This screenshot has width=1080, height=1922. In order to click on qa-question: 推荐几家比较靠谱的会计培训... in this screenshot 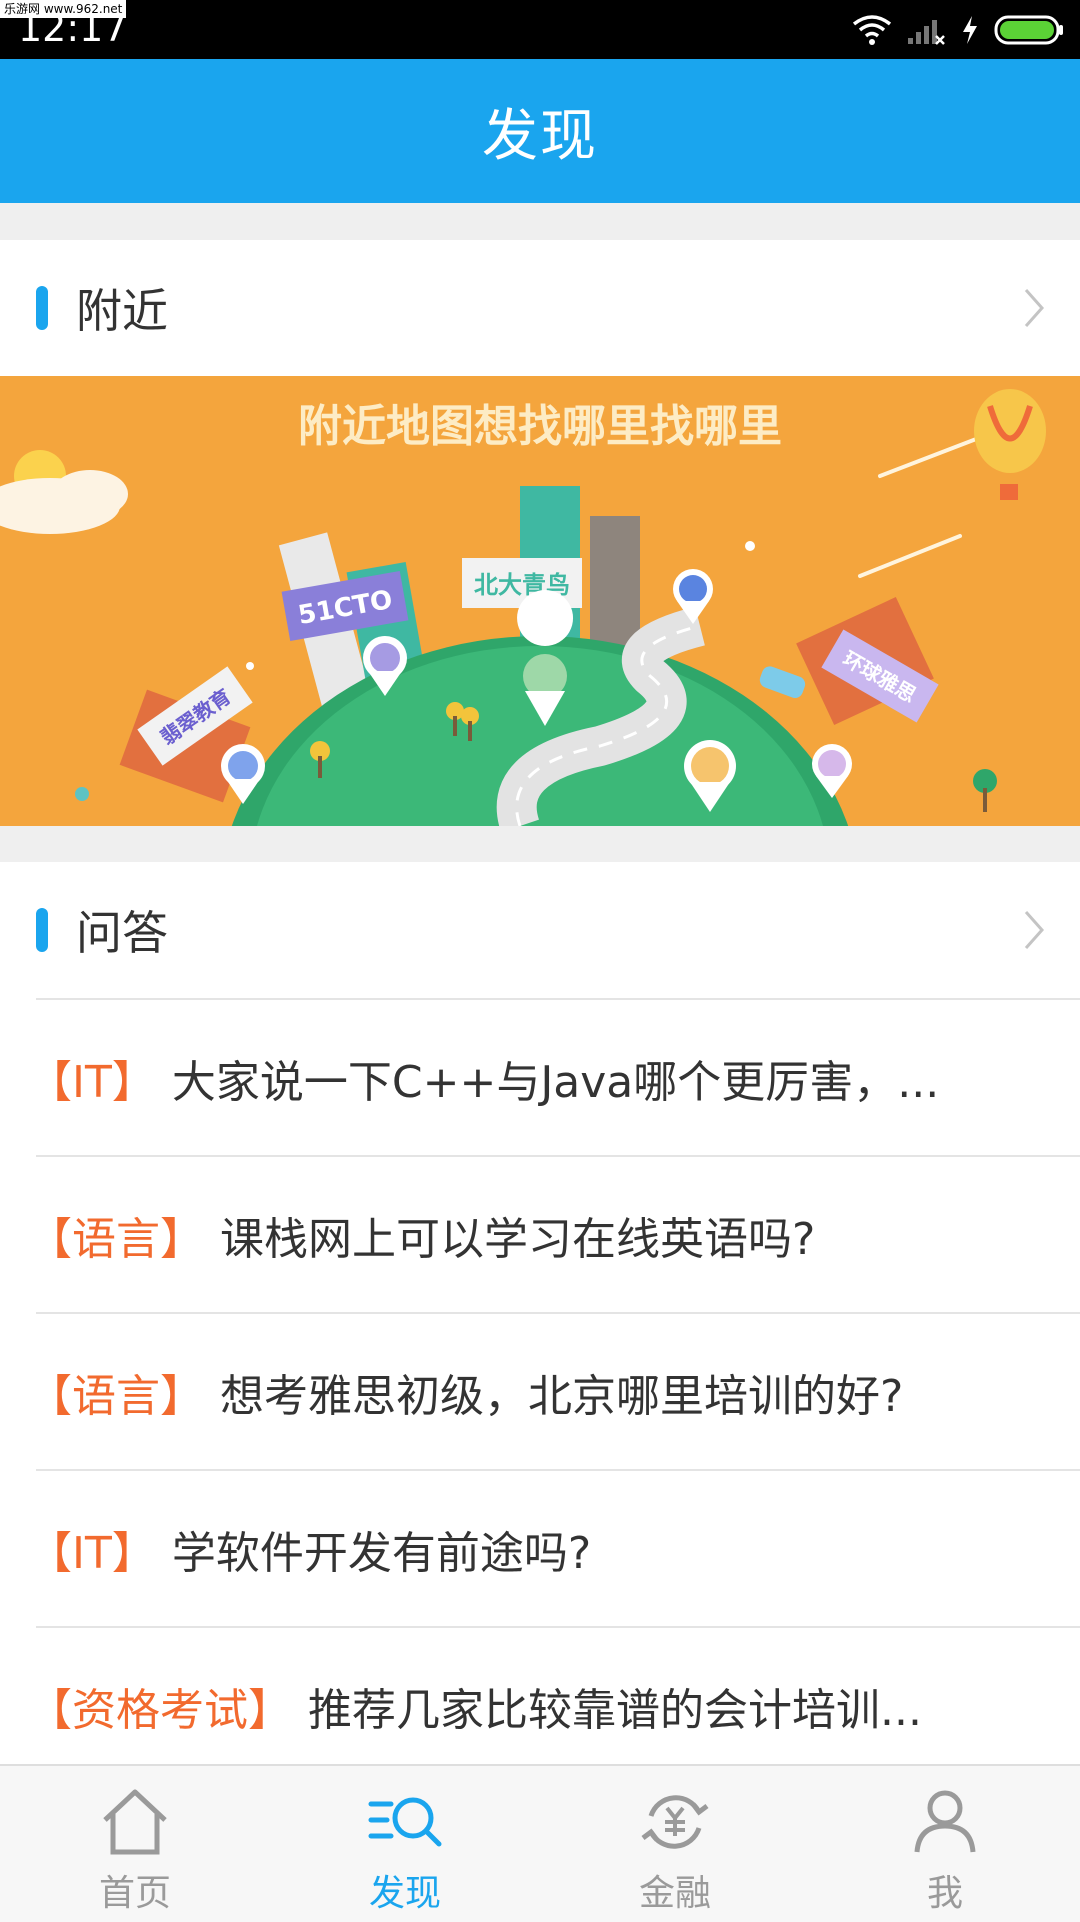, I will do `click(615, 1710)`.